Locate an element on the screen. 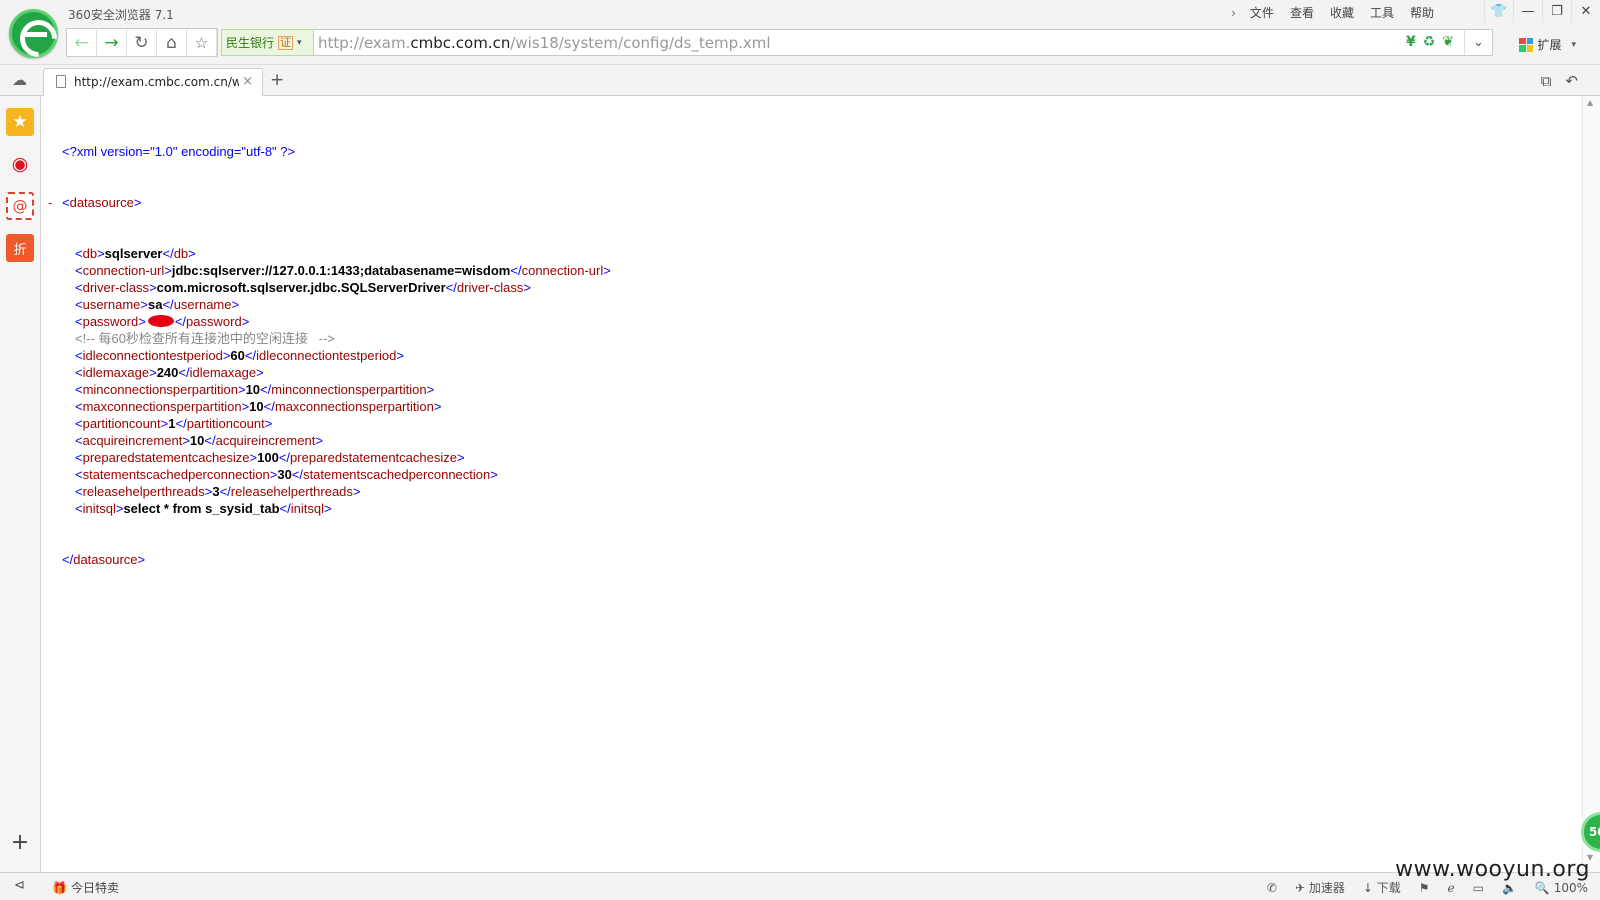 The image size is (1600, 900). xml-element-row: <acquireincrement>10</acquireincrement> is located at coordinates (199, 440).